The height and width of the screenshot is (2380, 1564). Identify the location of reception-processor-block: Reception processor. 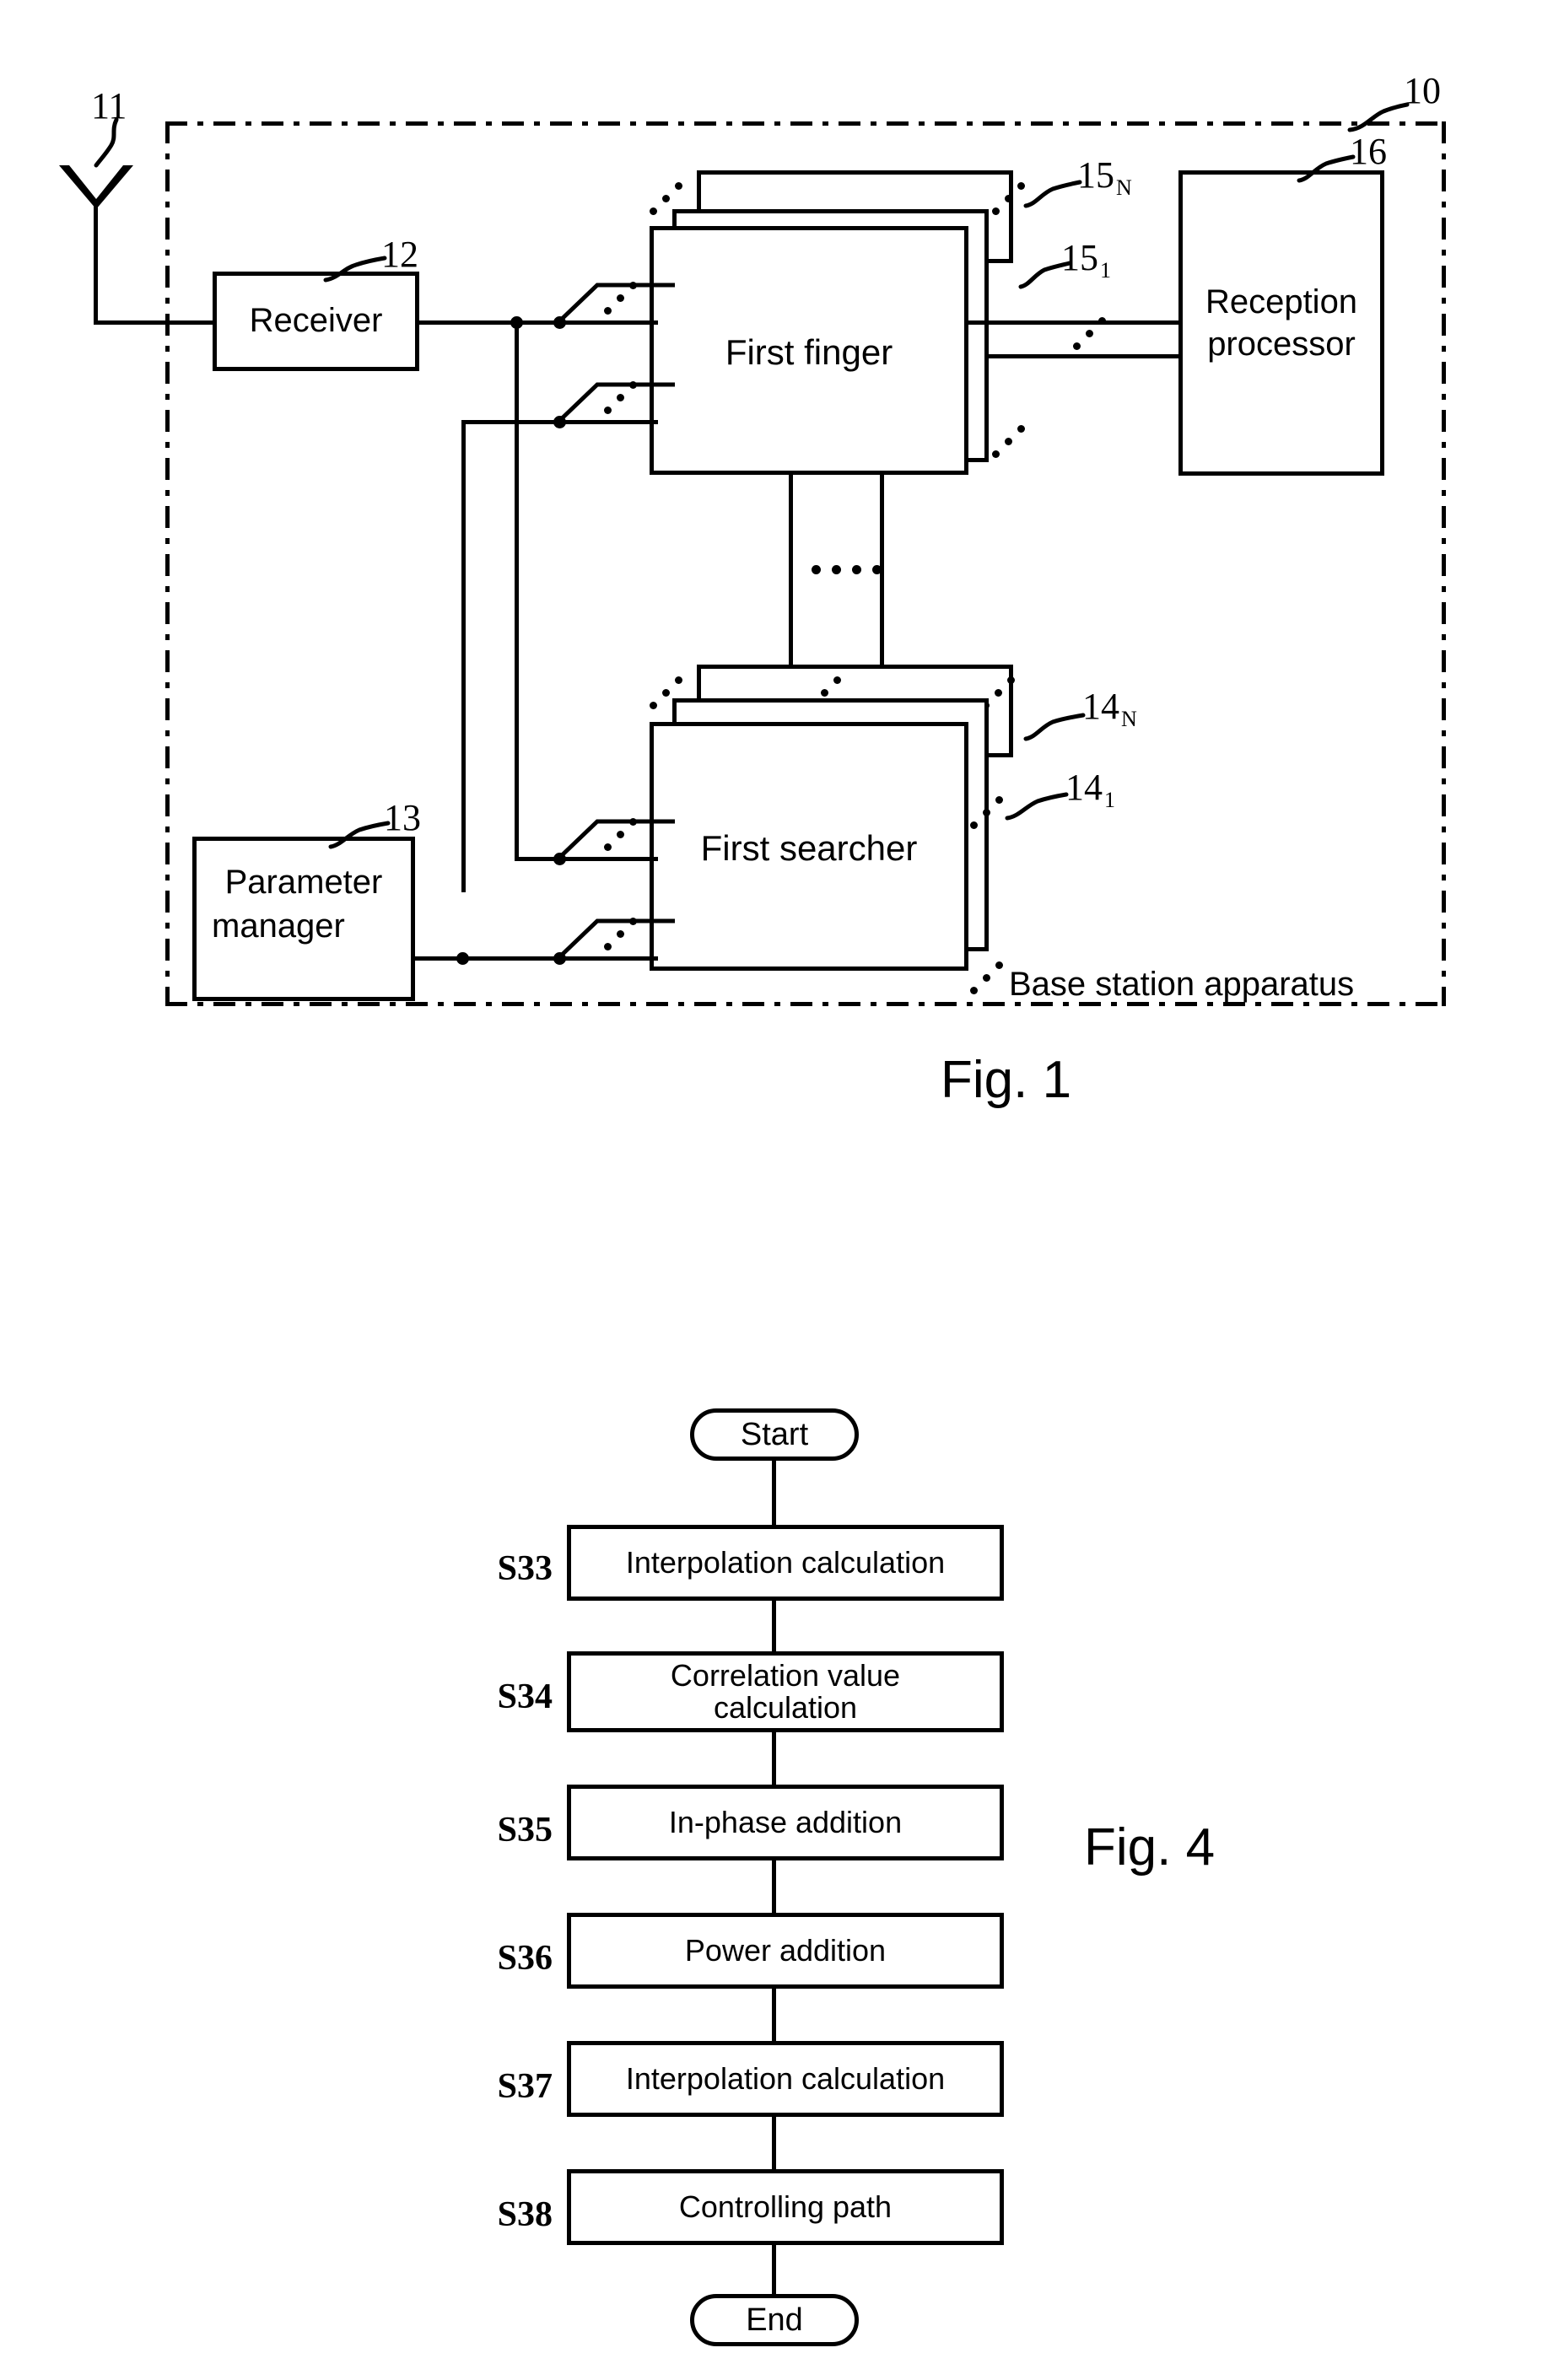
(1281, 323).